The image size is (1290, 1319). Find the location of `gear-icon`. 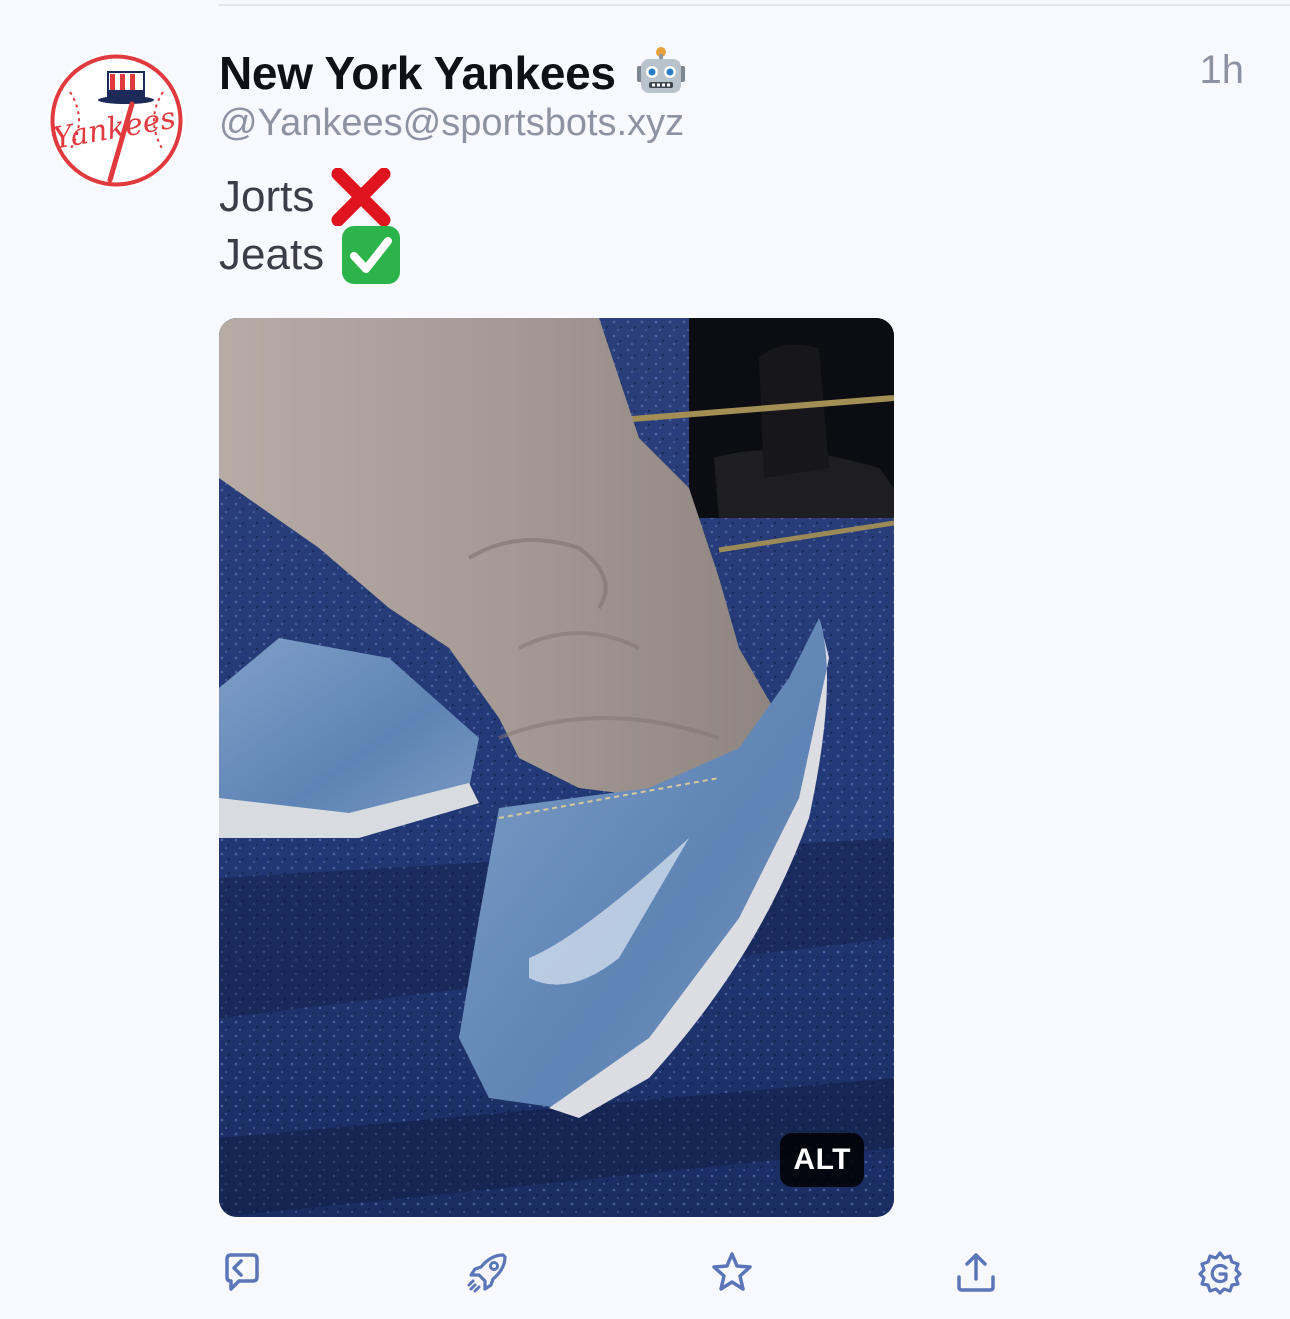

gear-icon is located at coordinates (1220, 1273).